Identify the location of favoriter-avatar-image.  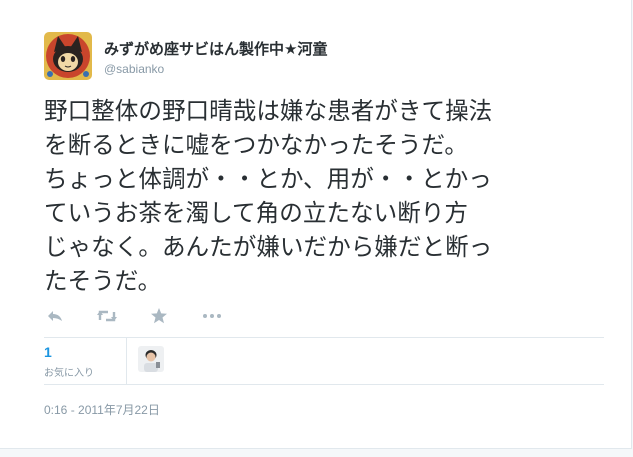
(151, 359).